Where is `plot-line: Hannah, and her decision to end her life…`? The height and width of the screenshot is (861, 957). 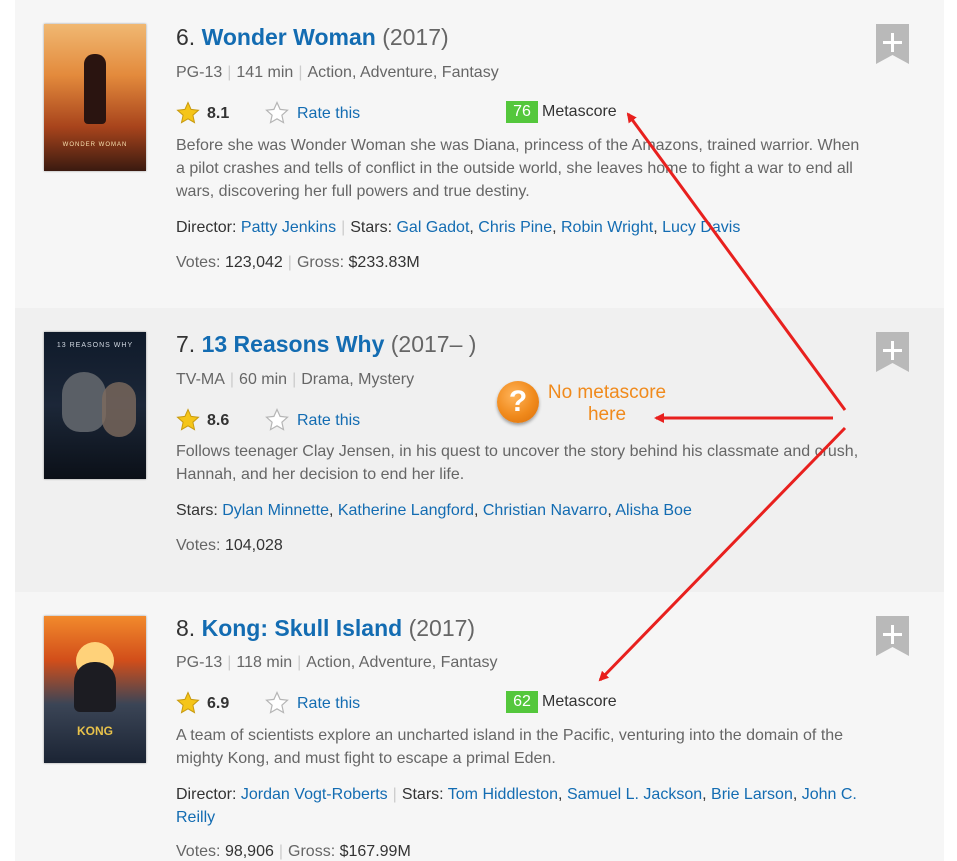
plot-line: Hannah, and her decision to end her life… is located at coordinates (320, 474).